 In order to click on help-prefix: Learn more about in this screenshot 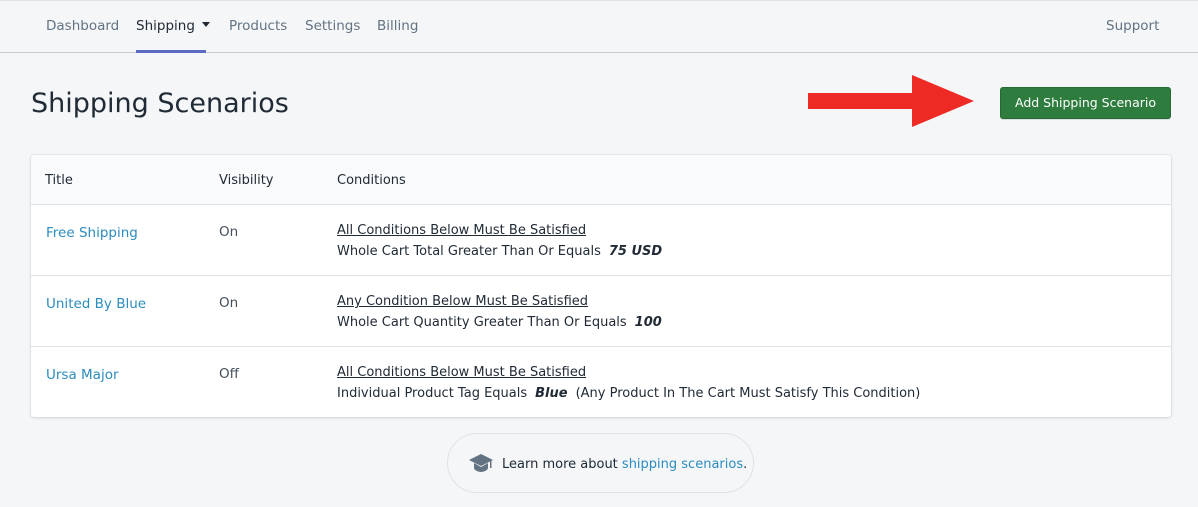, I will do `click(562, 464)`.